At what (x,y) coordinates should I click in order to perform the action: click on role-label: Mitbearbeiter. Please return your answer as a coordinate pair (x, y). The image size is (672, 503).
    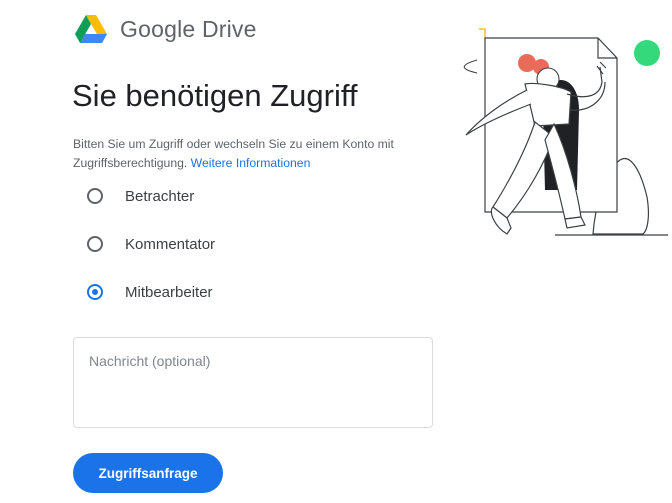
    Looking at the image, I should click on (169, 292).